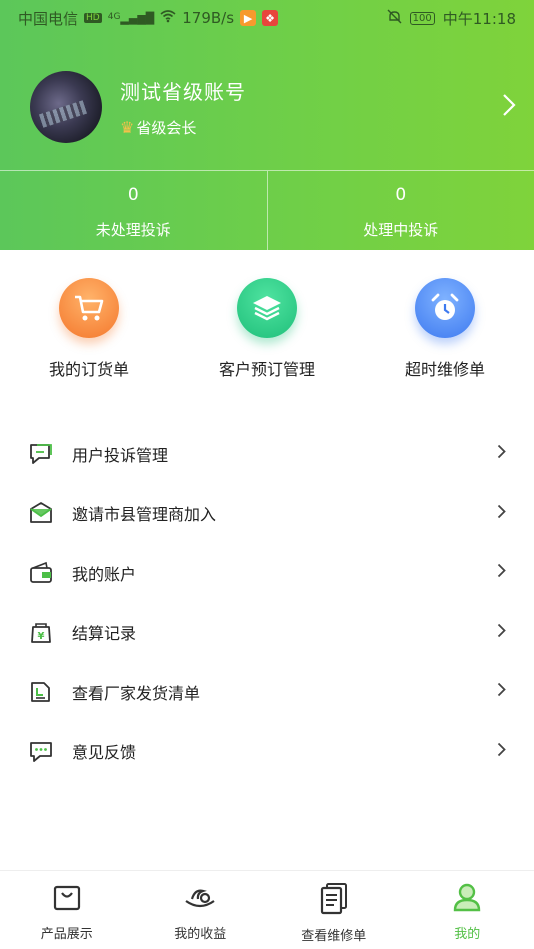  What do you see at coordinates (93, 18) in the screenshot?
I see `hd-badge: HD` at bounding box center [93, 18].